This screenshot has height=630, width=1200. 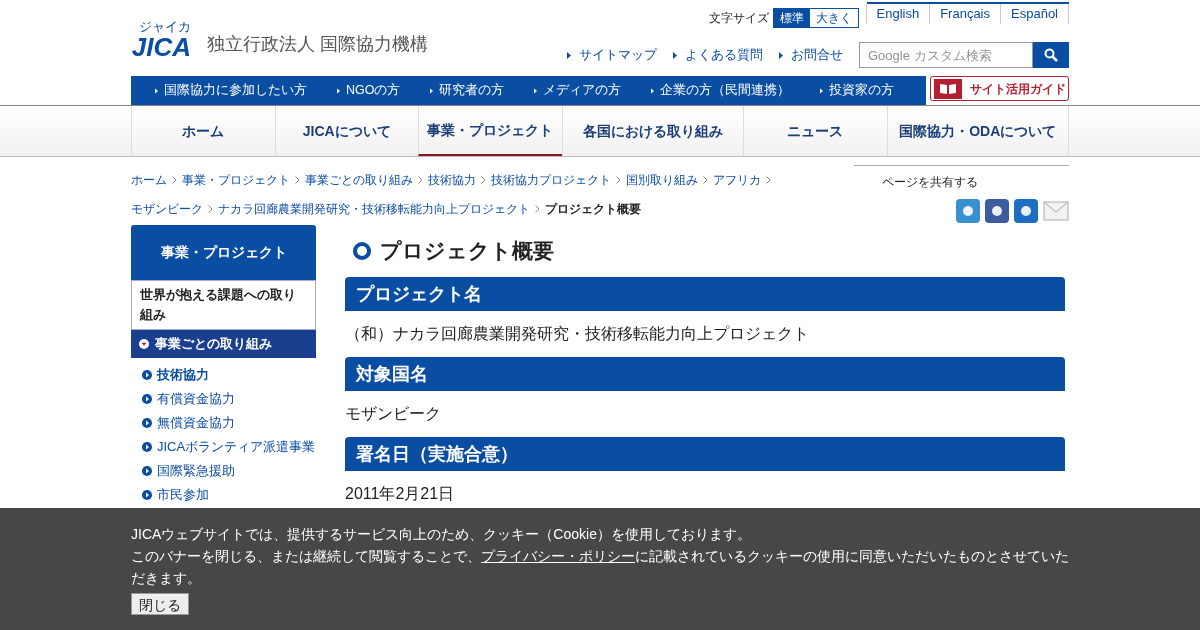 I want to click on nav-tab: ニュース, so click(x=815, y=131).